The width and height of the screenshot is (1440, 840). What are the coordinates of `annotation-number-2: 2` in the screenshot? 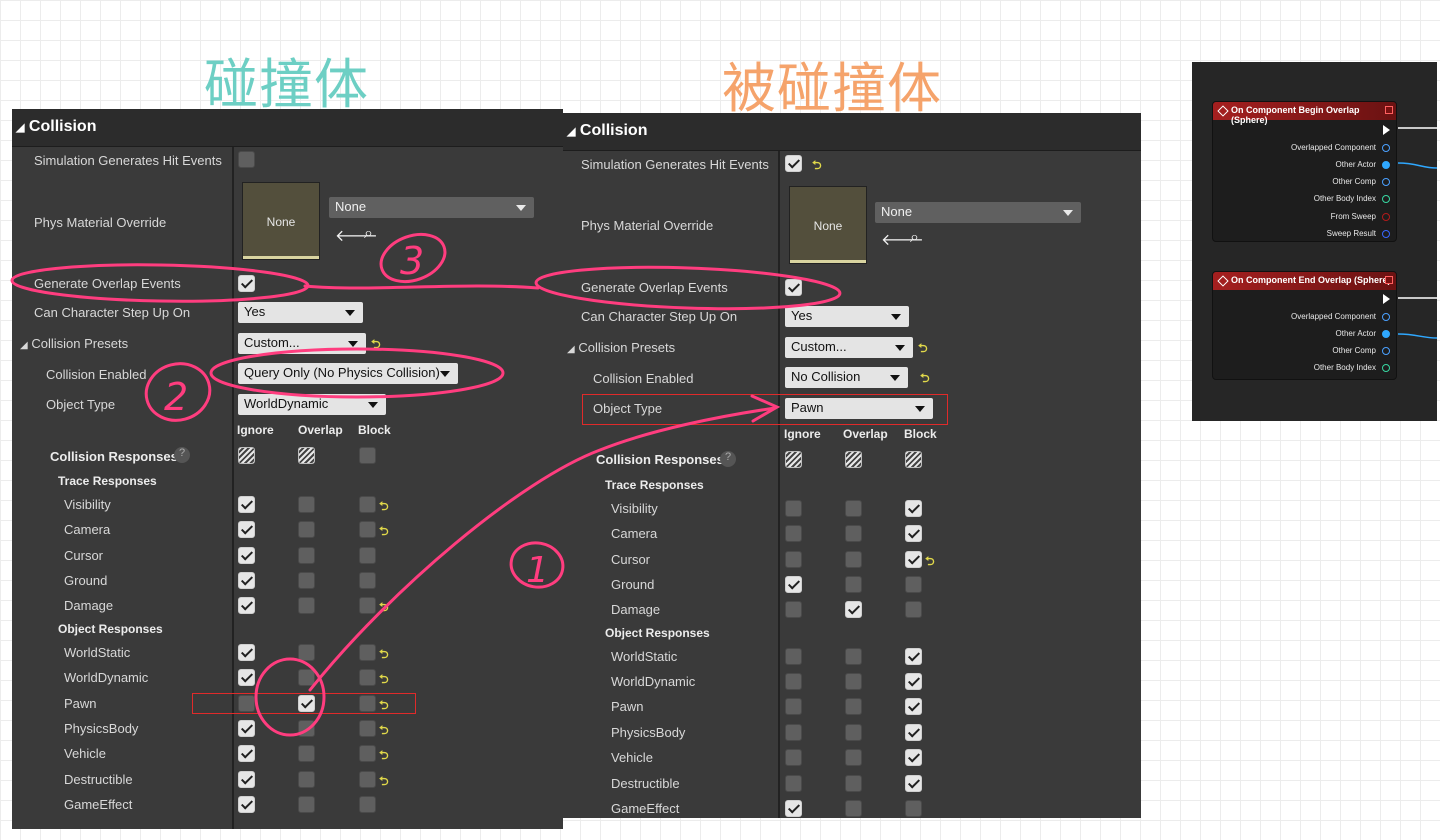 It's located at (176, 397).